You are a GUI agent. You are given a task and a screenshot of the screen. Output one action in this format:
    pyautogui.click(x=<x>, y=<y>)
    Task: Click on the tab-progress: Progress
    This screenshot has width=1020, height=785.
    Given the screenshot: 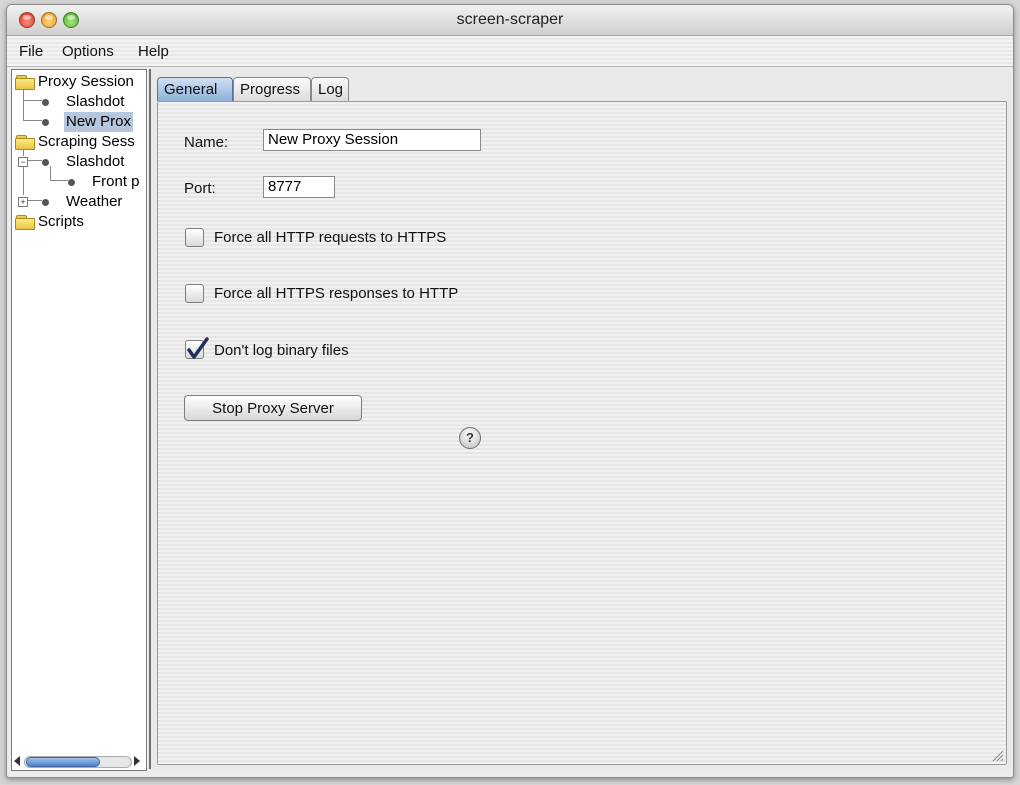 What is the action you would take?
    pyautogui.click(x=272, y=89)
    